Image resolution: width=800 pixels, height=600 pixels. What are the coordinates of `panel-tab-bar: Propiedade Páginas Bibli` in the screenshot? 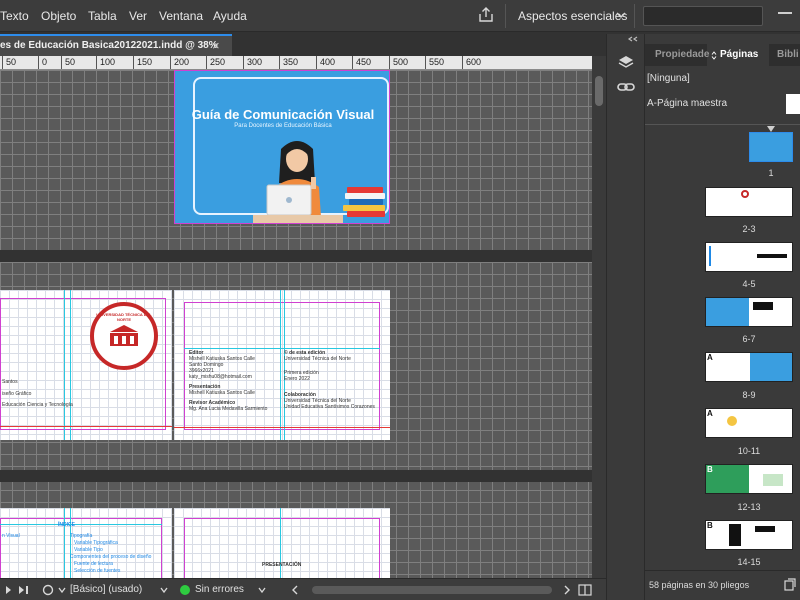 It's located at (722, 55).